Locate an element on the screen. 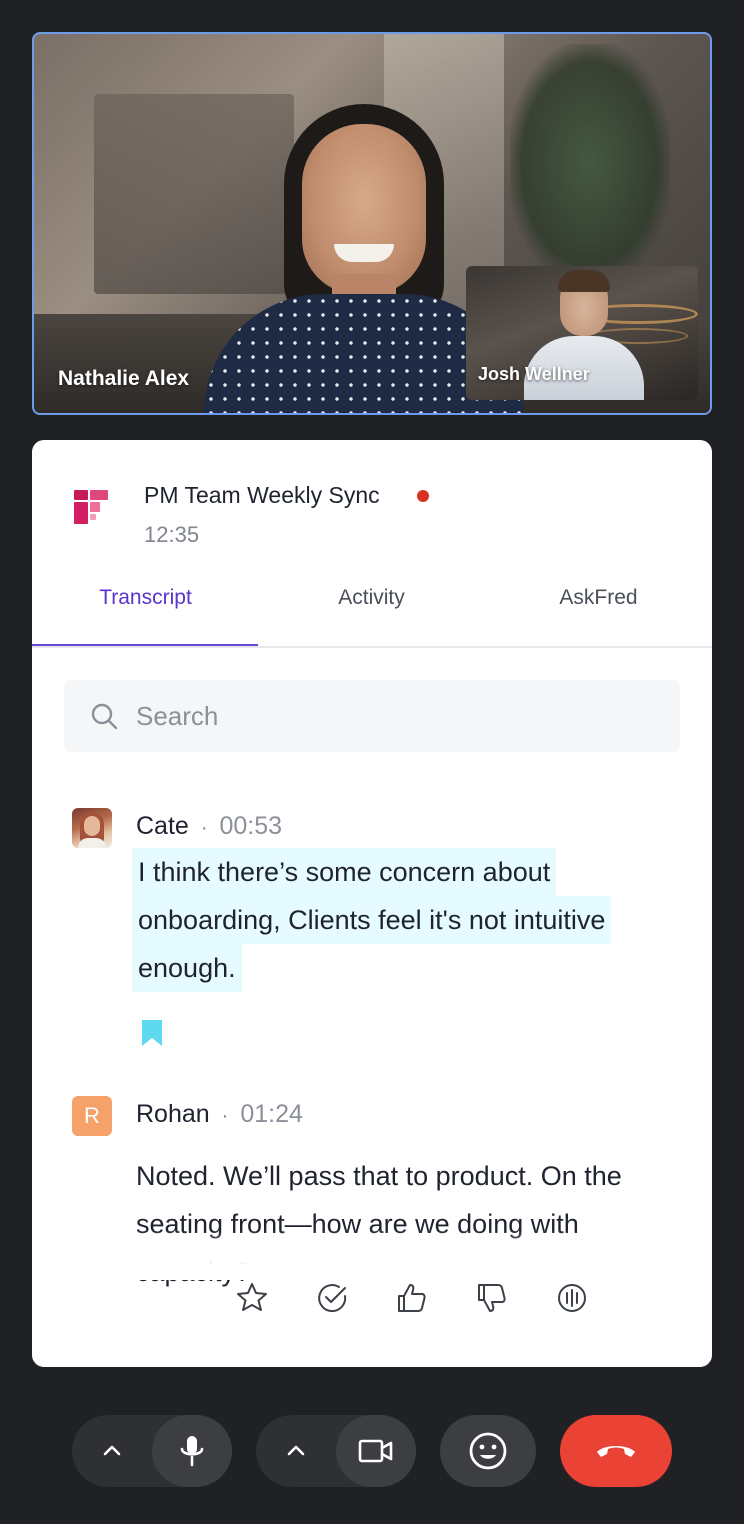 The height and width of the screenshot is (1524, 744). smile is located at coordinates (364, 253).